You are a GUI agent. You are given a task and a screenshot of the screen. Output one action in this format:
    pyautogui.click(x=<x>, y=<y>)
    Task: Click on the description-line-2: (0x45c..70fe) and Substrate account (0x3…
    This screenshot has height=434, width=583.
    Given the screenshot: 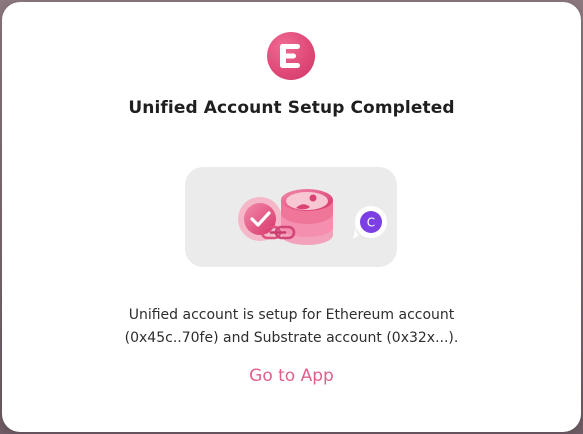 What is the action you would take?
    pyautogui.click(x=291, y=338)
    